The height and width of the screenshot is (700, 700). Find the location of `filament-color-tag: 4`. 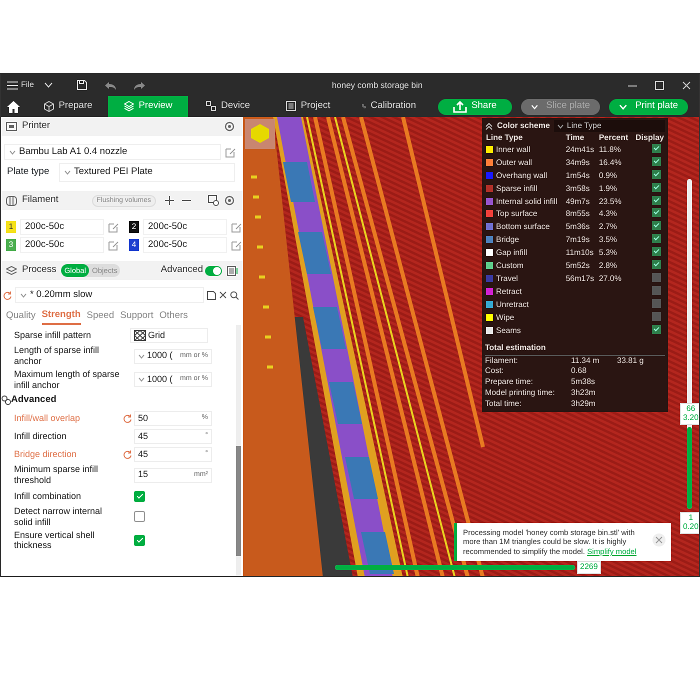

filament-color-tag: 4 is located at coordinates (134, 245).